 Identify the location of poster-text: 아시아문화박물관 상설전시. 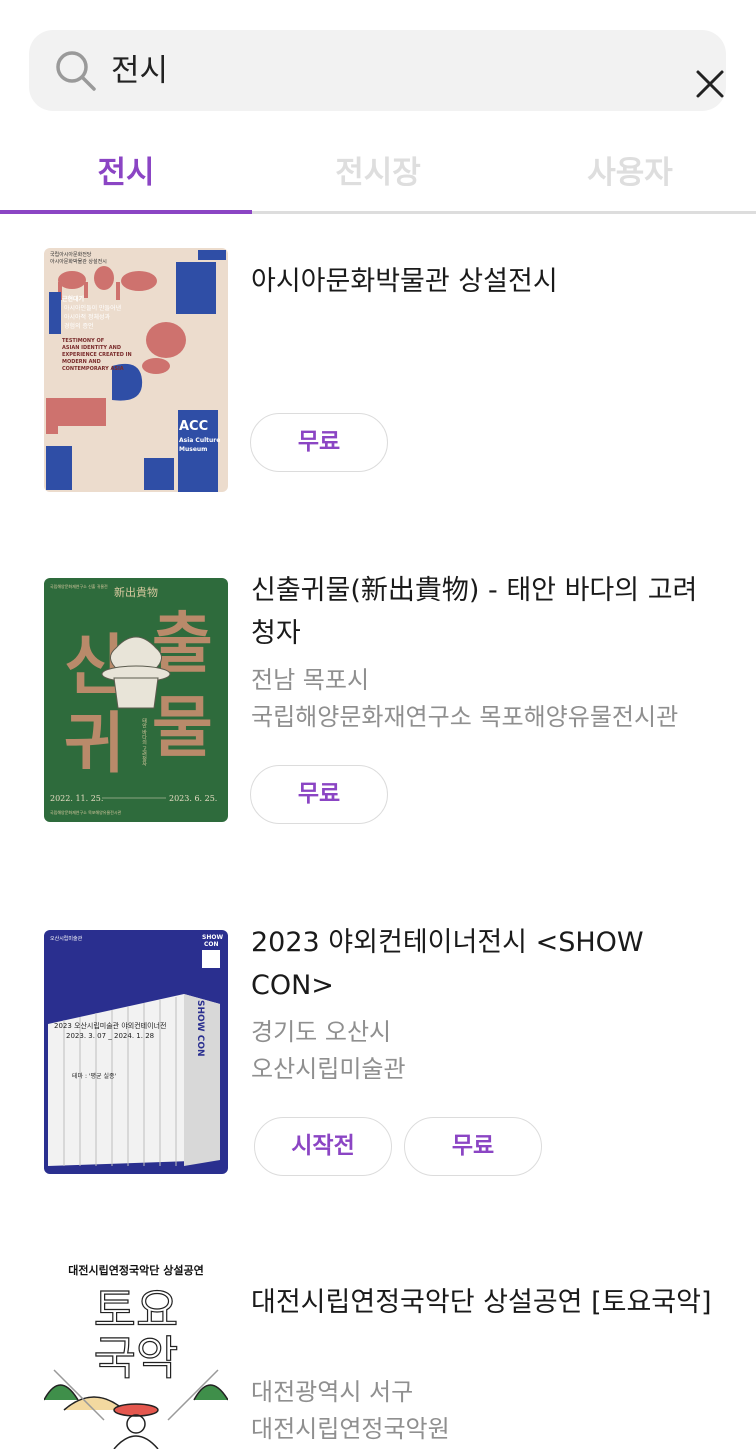
(78, 261).